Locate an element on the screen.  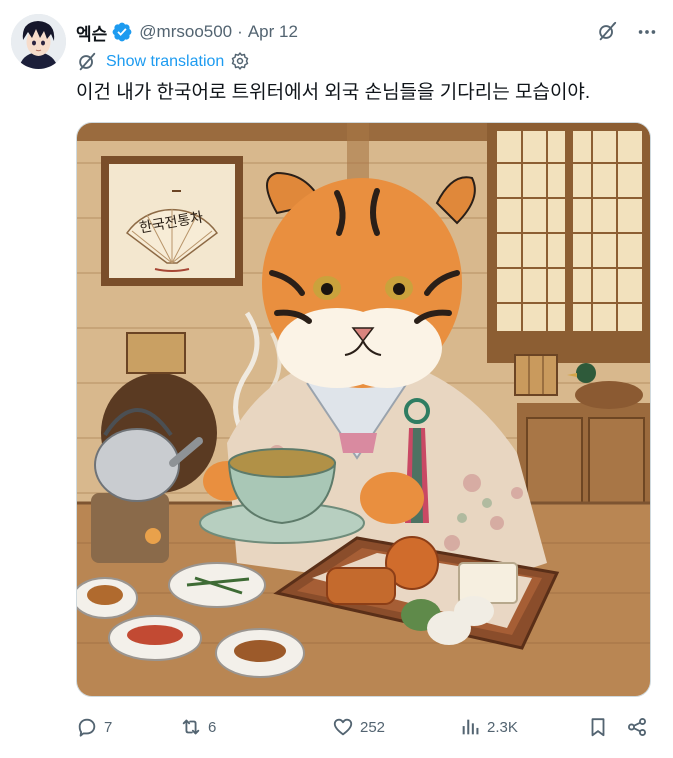
more-icon is located at coordinates (647, 32).